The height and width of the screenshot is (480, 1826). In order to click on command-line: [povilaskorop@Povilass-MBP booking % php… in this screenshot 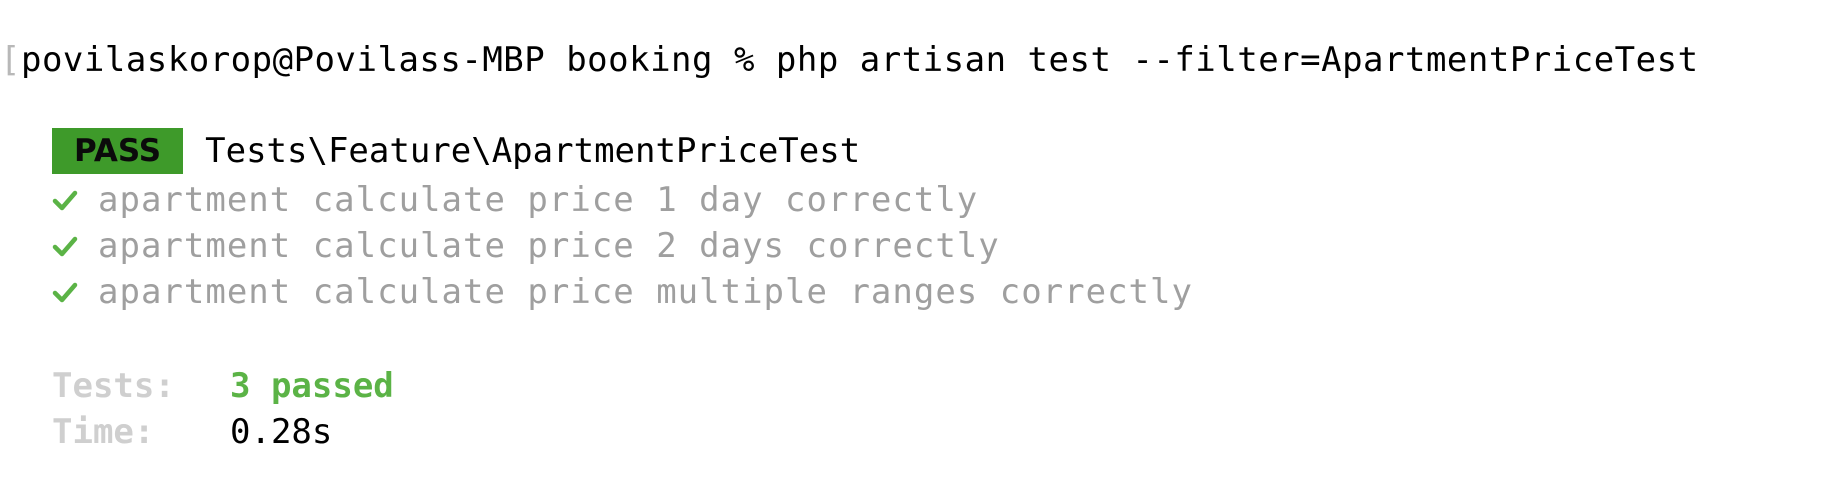, I will do `click(849, 60)`.